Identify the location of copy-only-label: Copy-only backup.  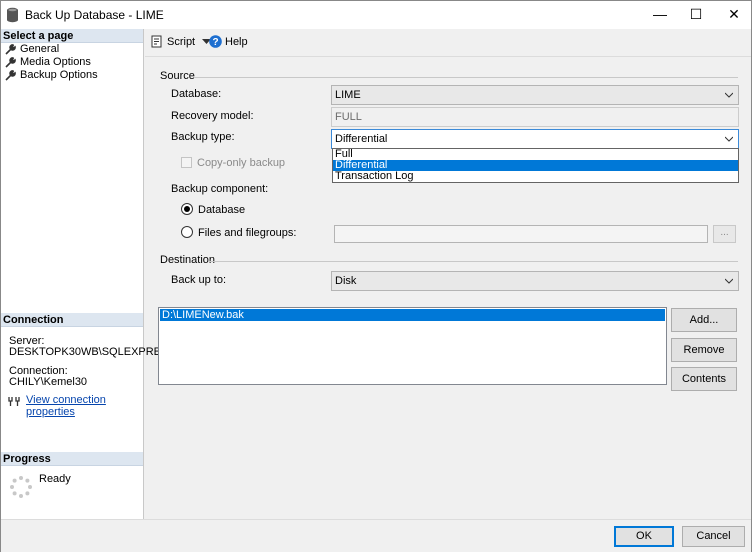
(241, 163).